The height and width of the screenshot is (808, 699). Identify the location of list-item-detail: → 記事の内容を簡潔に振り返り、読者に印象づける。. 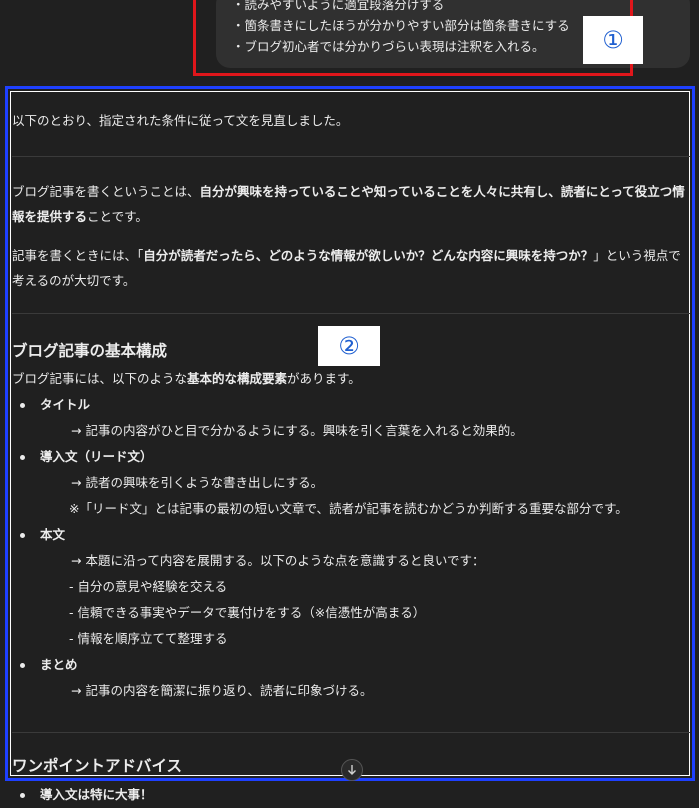
(222, 690).